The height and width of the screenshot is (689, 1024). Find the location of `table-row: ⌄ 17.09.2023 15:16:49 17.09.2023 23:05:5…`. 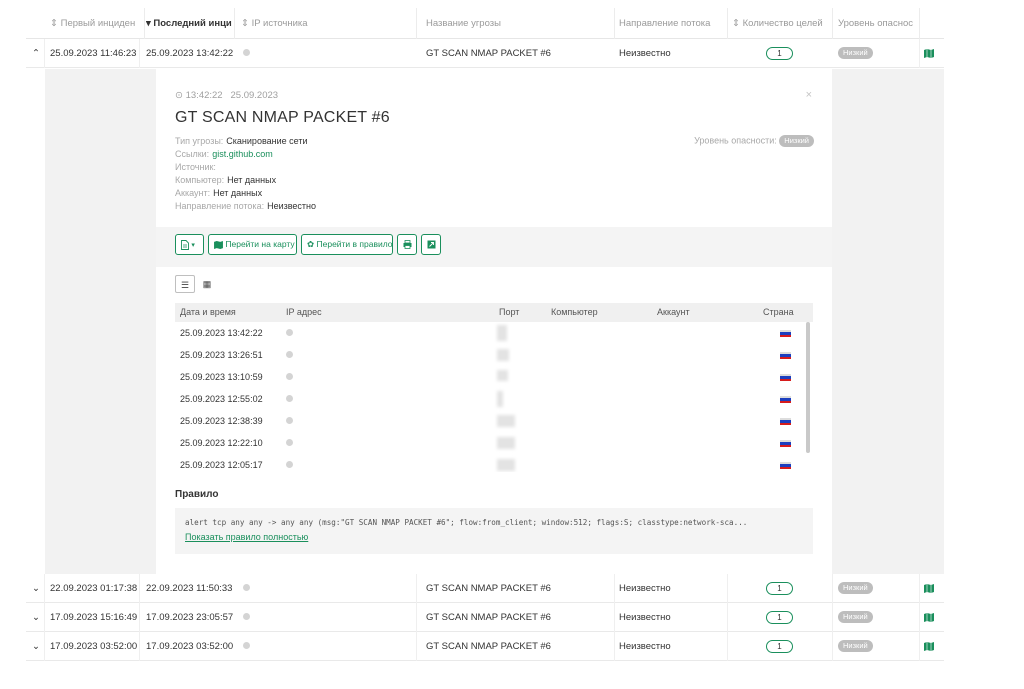

table-row: ⌄ 17.09.2023 15:16:49 17.09.2023 23:05:5… is located at coordinates (485, 617).